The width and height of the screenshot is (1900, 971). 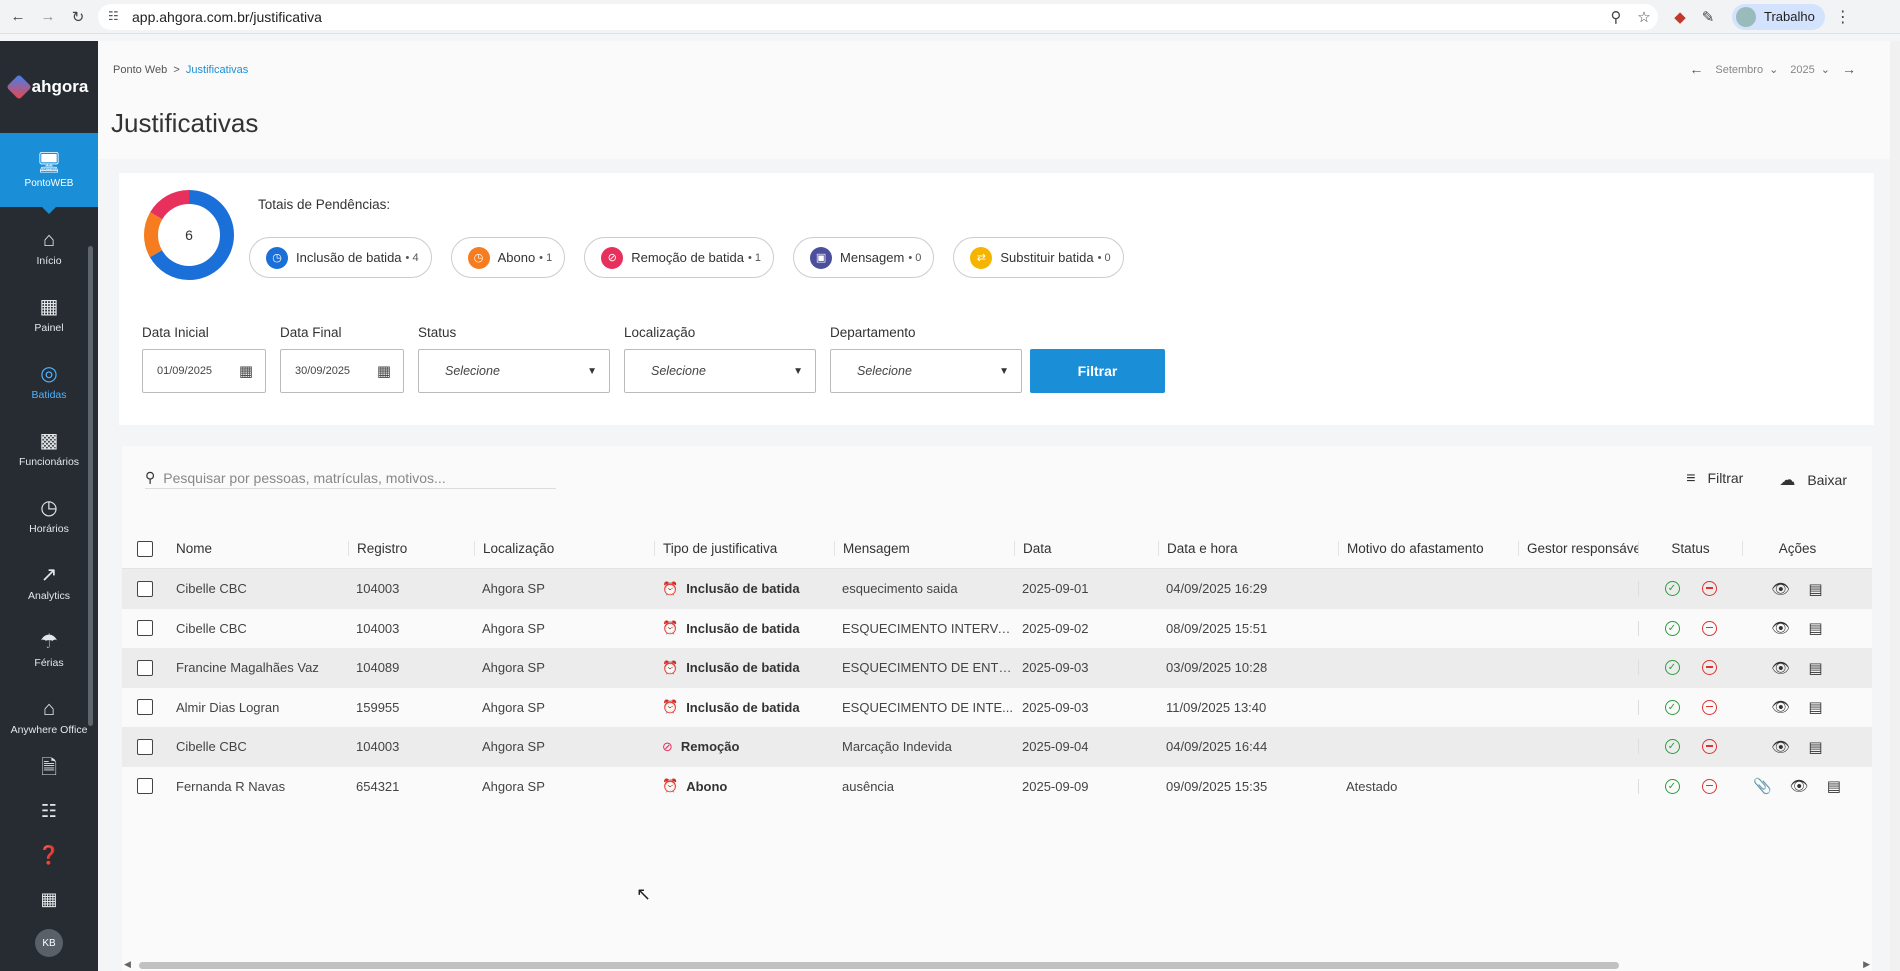 I want to click on download-button: ☁ Baixar, so click(x=1813, y=480).